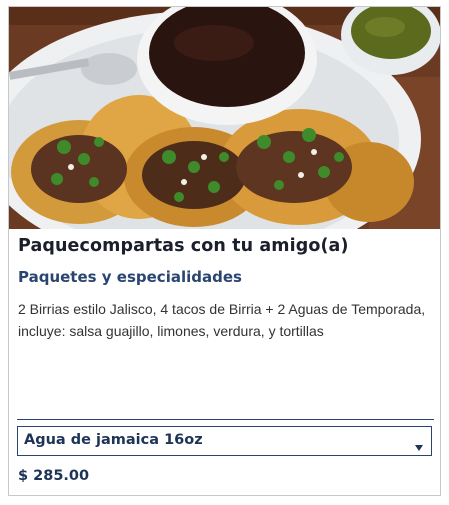 The image size is (449, 505). Describe the element at coordinates (54, 476) in the screenshot. I see `product-price: $ 285.00` at that location.